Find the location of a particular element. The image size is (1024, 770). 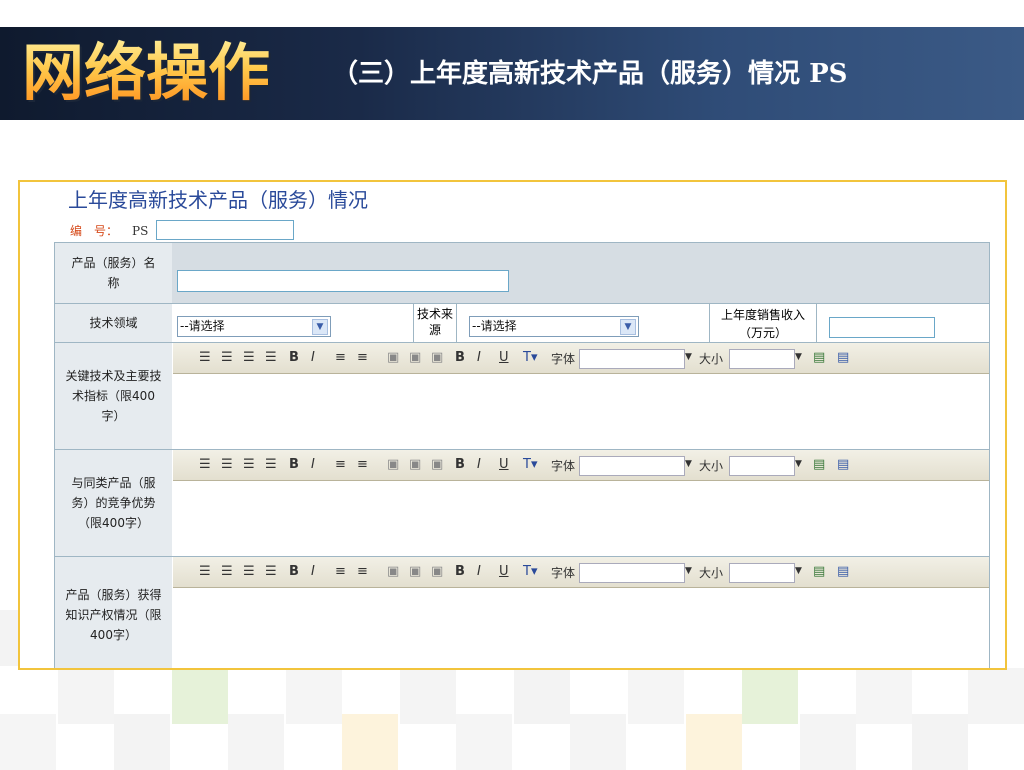

label-tech-field-text: 技术领域 is located at coordinates (113, 323).